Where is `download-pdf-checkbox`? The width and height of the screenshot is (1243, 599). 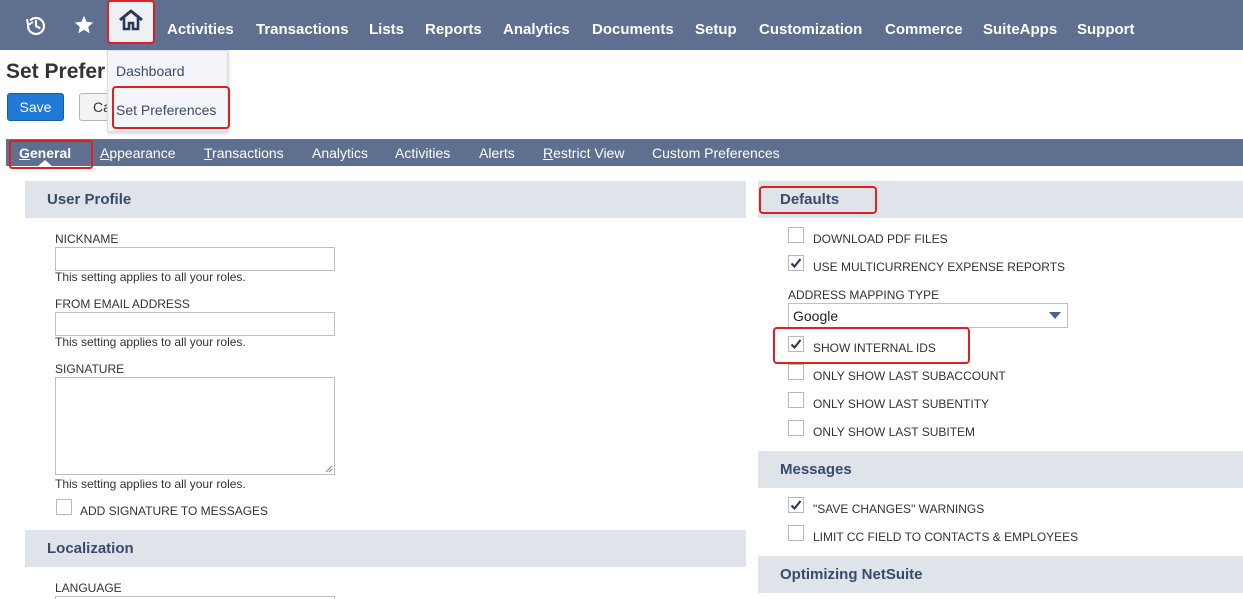
download-pdf-checkbox is located at coordinates (796, 235).